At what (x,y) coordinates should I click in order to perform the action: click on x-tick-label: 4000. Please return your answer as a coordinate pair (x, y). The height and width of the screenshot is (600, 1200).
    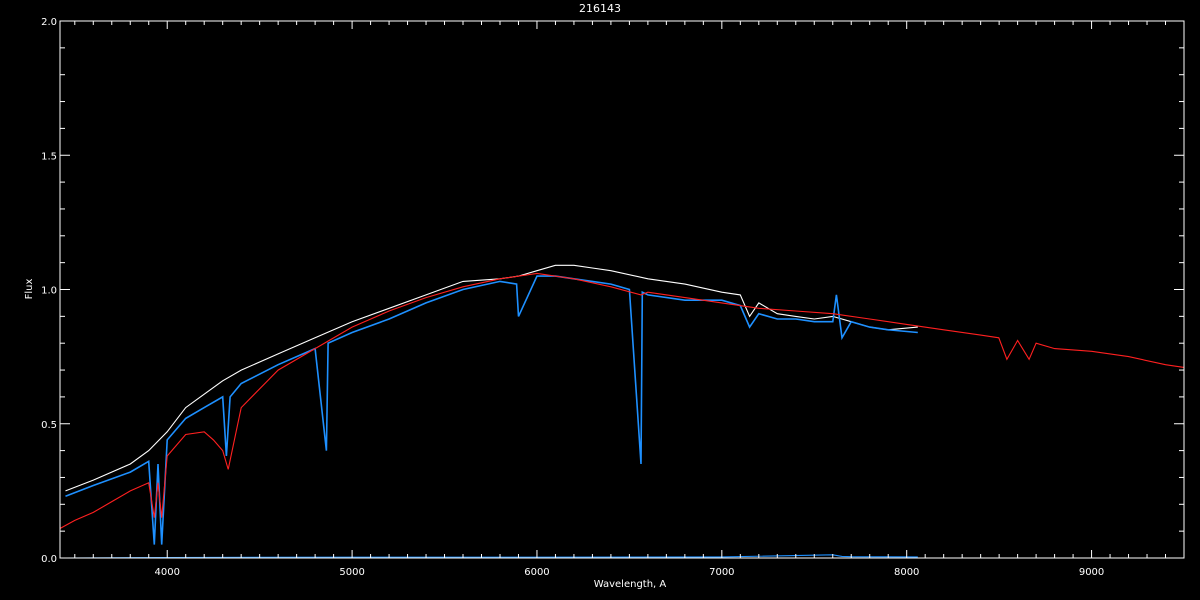
    Looking at the image, I should click on (166, 572).